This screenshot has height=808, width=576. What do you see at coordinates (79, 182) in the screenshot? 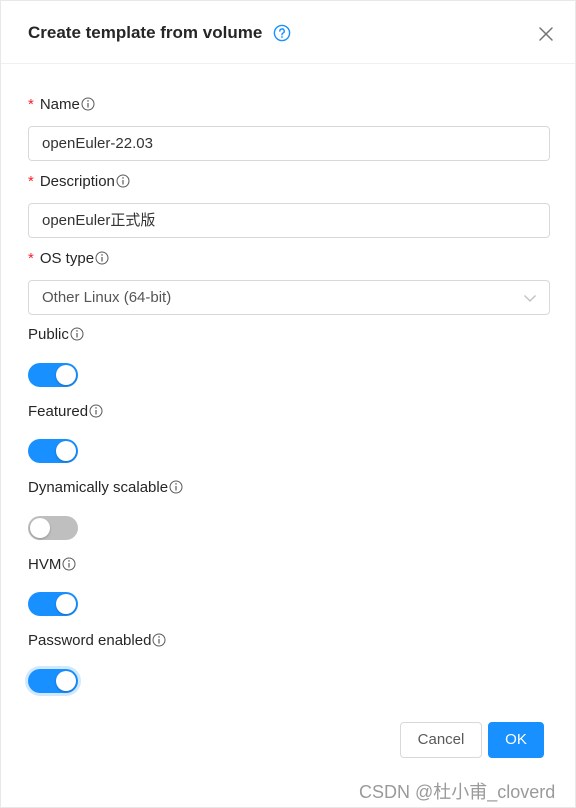
I see `description-label: * Description` at bounding box center [79, 182].